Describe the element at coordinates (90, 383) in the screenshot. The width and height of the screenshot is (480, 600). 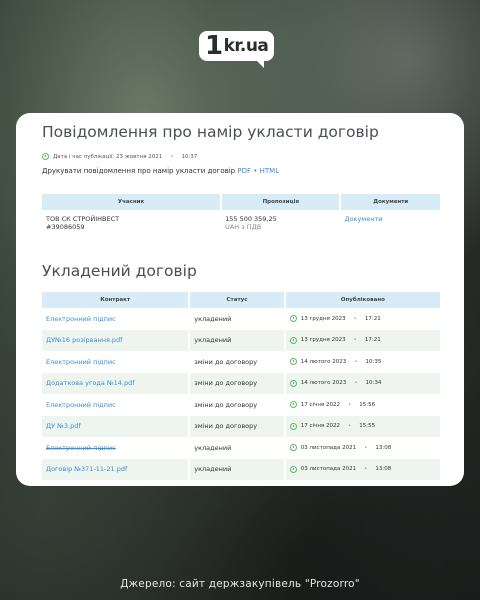
I see `contract-file-link: Додаткова угода №14.pdf` at that location.